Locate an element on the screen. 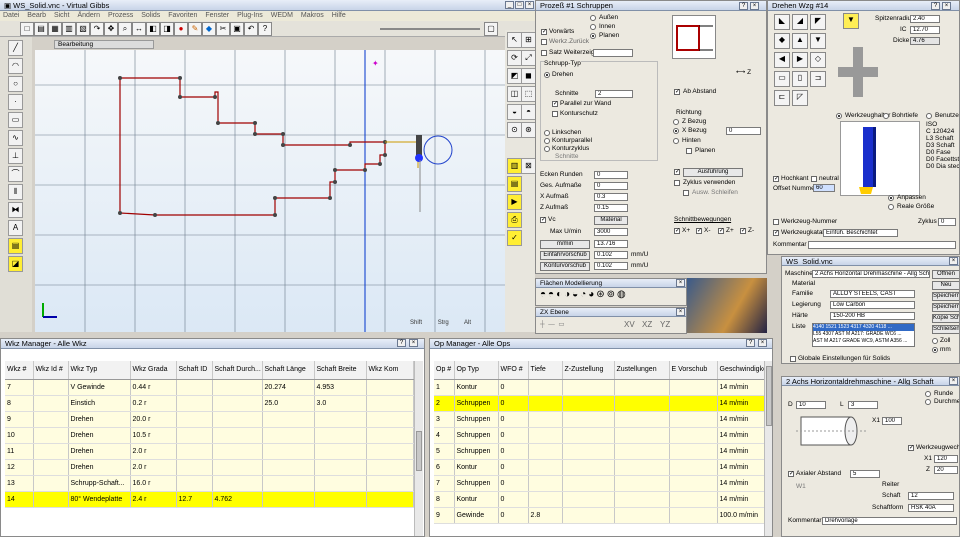  menu-item: Solids is located at coordinates (150, 15).